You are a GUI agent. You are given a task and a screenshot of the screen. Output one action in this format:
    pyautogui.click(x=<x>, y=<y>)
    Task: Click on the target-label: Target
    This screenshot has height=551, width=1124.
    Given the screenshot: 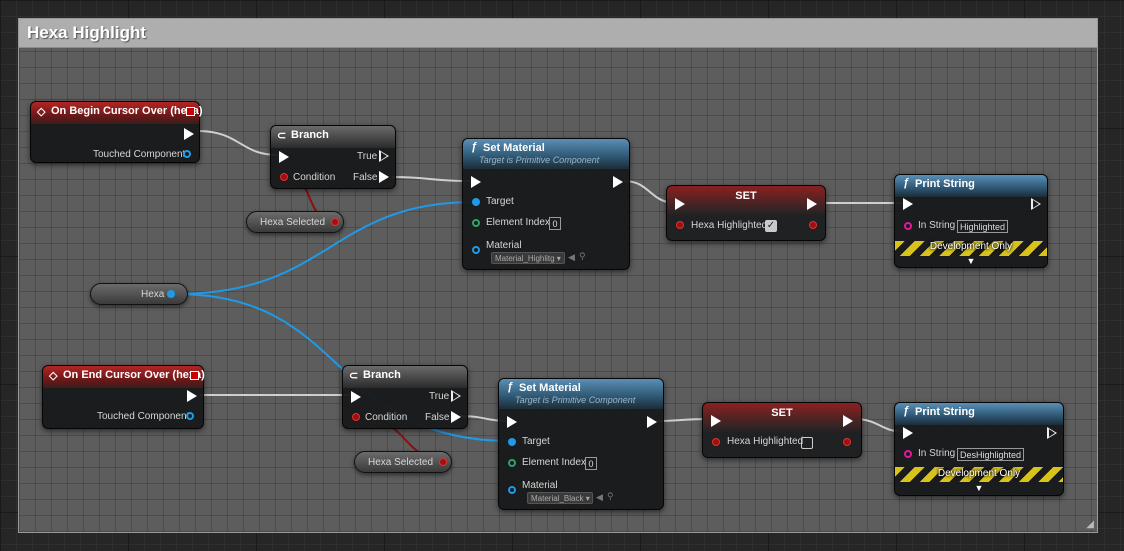 What is the action you would take?
    pyautogui.click(x=500, y=201)
    